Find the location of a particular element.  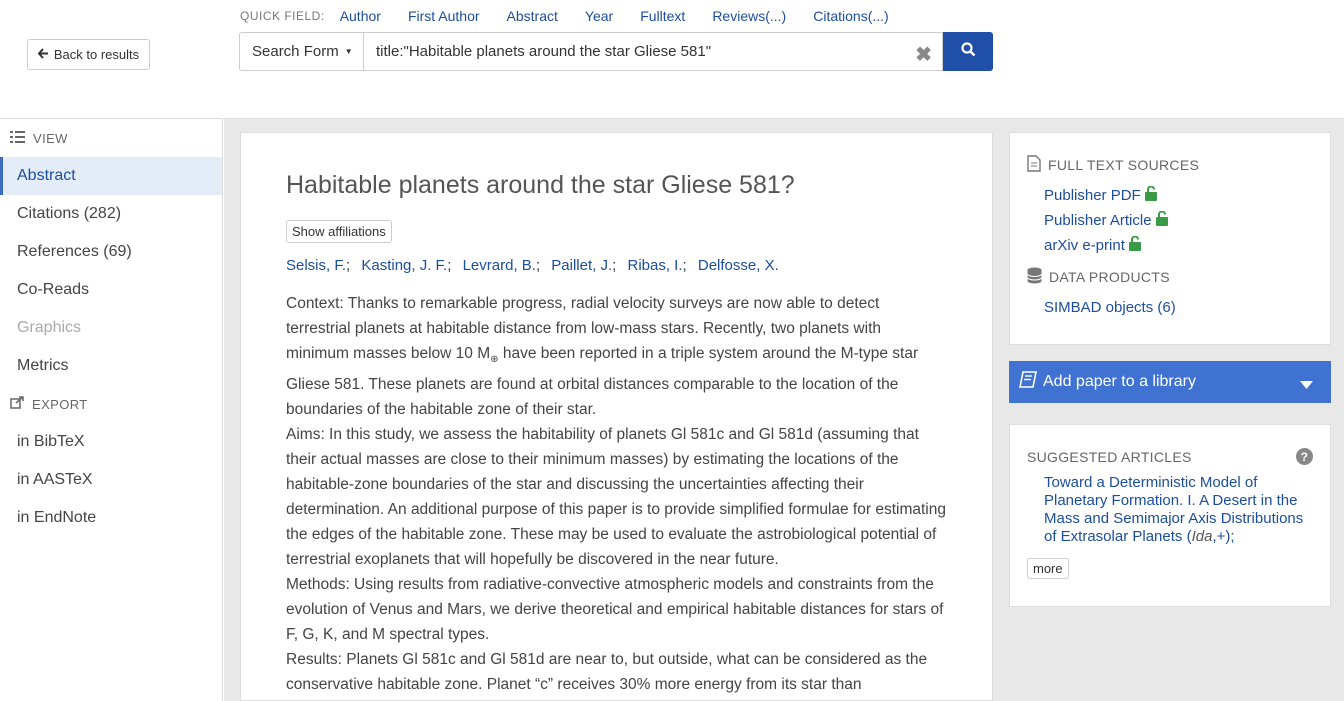

arxiv-eprint-link: arXiv e-print is located at coordinates (1178, 245).